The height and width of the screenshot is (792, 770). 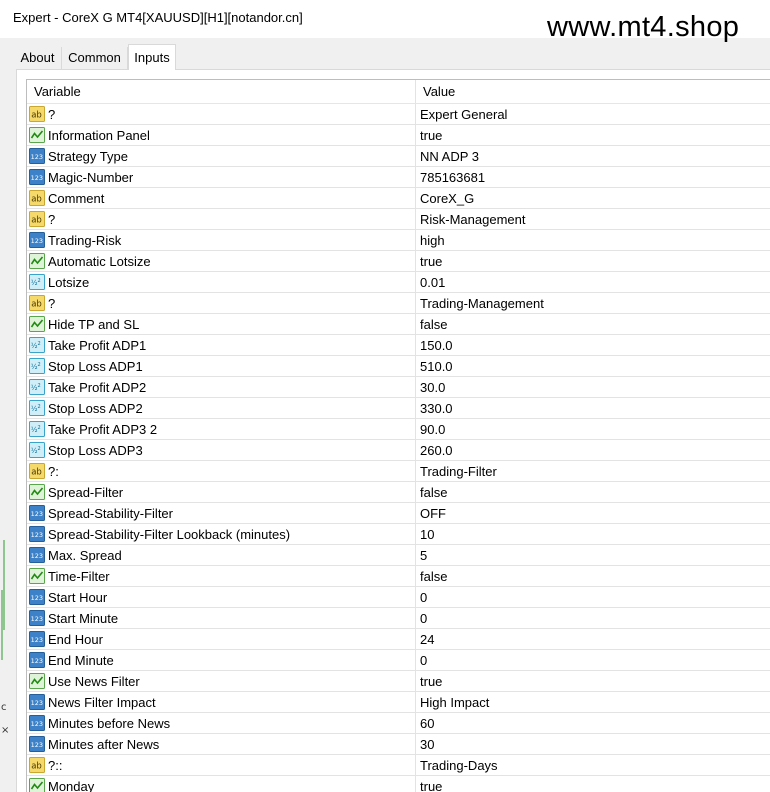 What do you see at coordinates (221, 324) in the screenshot?
I see `variable-cell: Hide TP and SL` at bounding box center [221, 324].